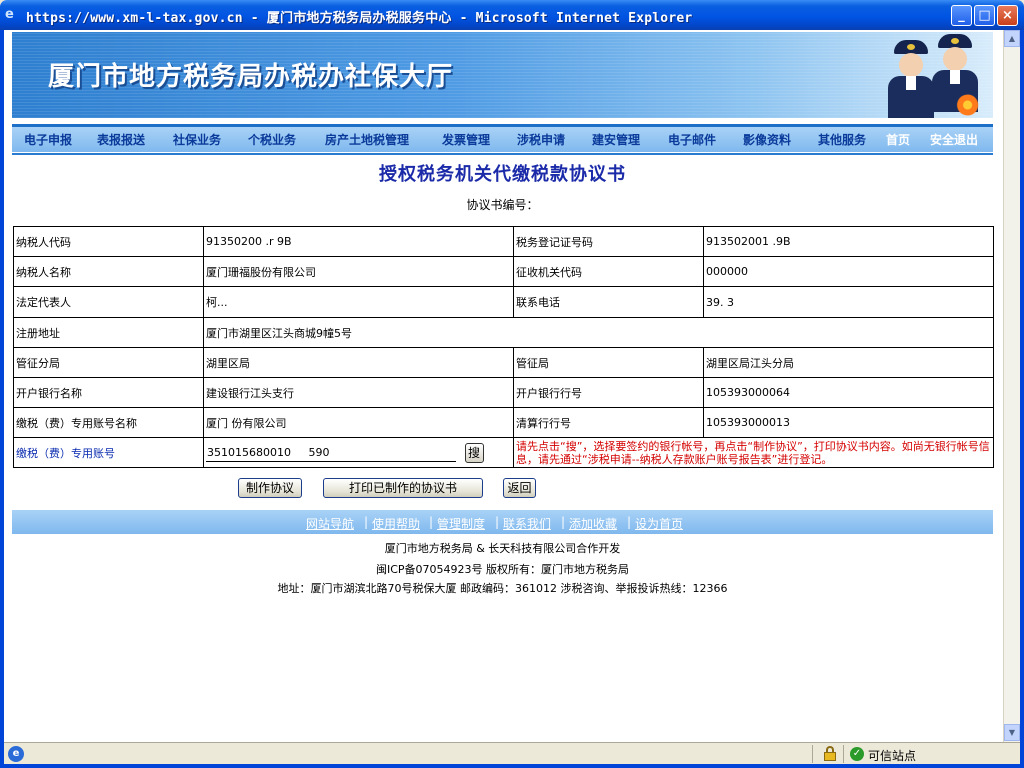 The image size is (1024, 768). What do you see at coordinates (502, 154) in the screenshot?
I see `nav-divider` at bounding box center [502, 154].